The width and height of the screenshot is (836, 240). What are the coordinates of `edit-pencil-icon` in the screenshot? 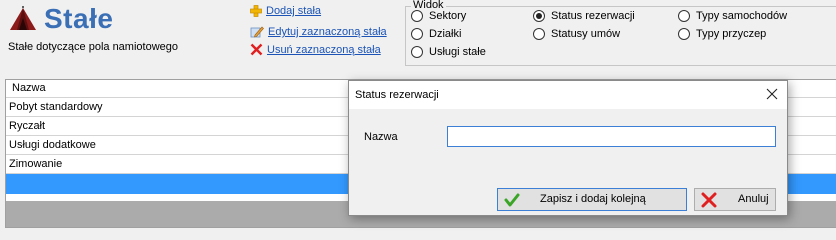 It's located at (257, 32).